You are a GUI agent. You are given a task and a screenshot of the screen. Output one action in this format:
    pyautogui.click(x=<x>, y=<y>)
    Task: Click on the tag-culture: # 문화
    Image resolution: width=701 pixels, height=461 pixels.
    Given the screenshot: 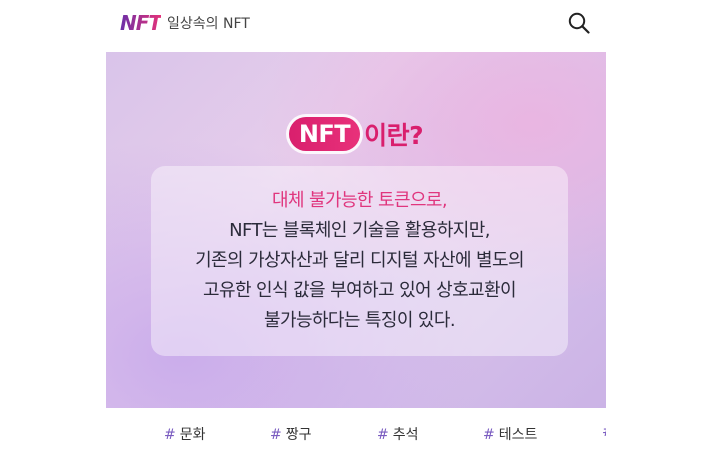 What is the action you would take?
    pyautogui.click(x=185, y=434)
    